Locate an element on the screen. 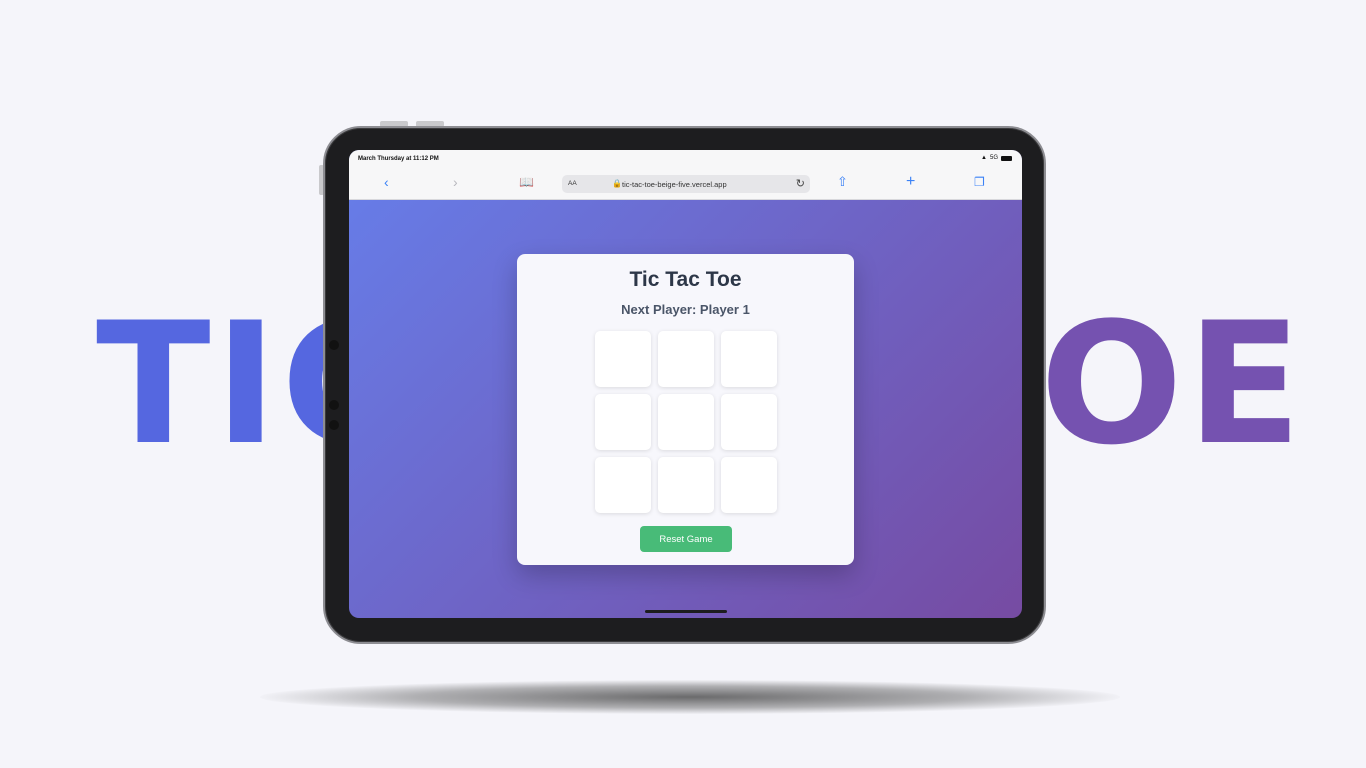  reload-icon: ↻ is located at coordinates (800, 183).